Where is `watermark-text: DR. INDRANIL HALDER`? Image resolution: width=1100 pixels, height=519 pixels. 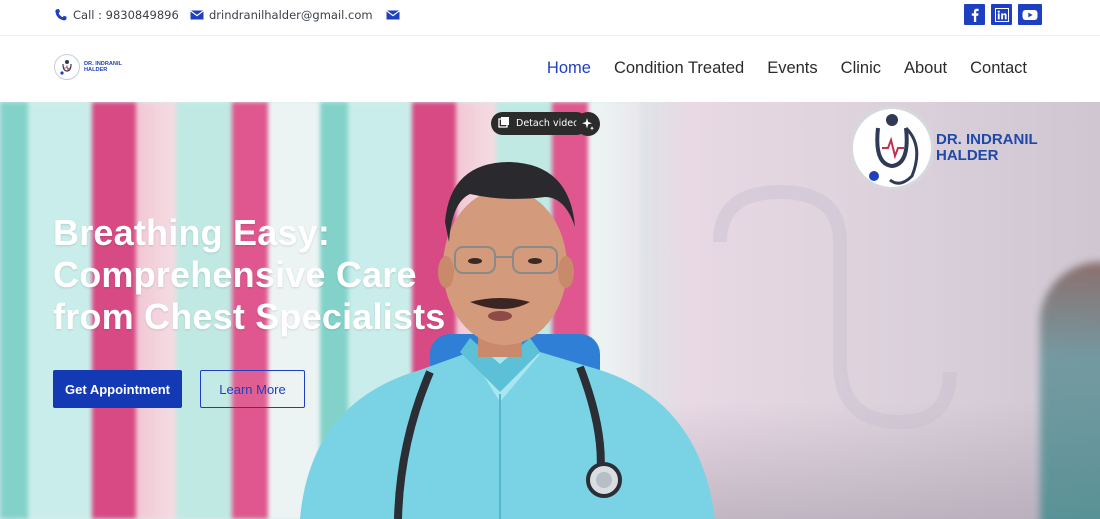
watermark-text: DR. INDRANIL HALDER is located at coordinates (987, 148).